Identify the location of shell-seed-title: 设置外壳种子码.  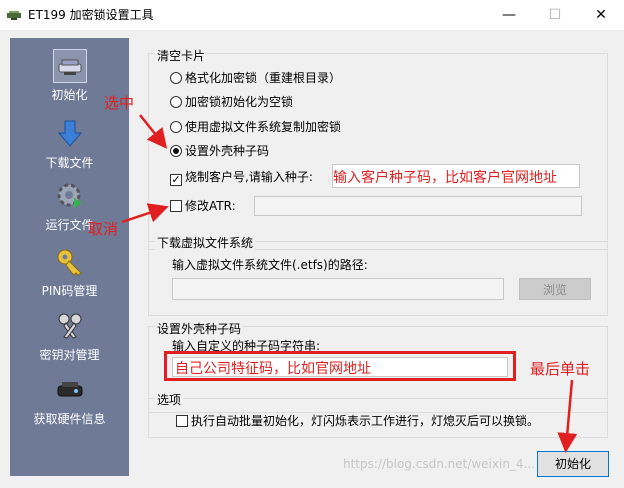
(199, 328).